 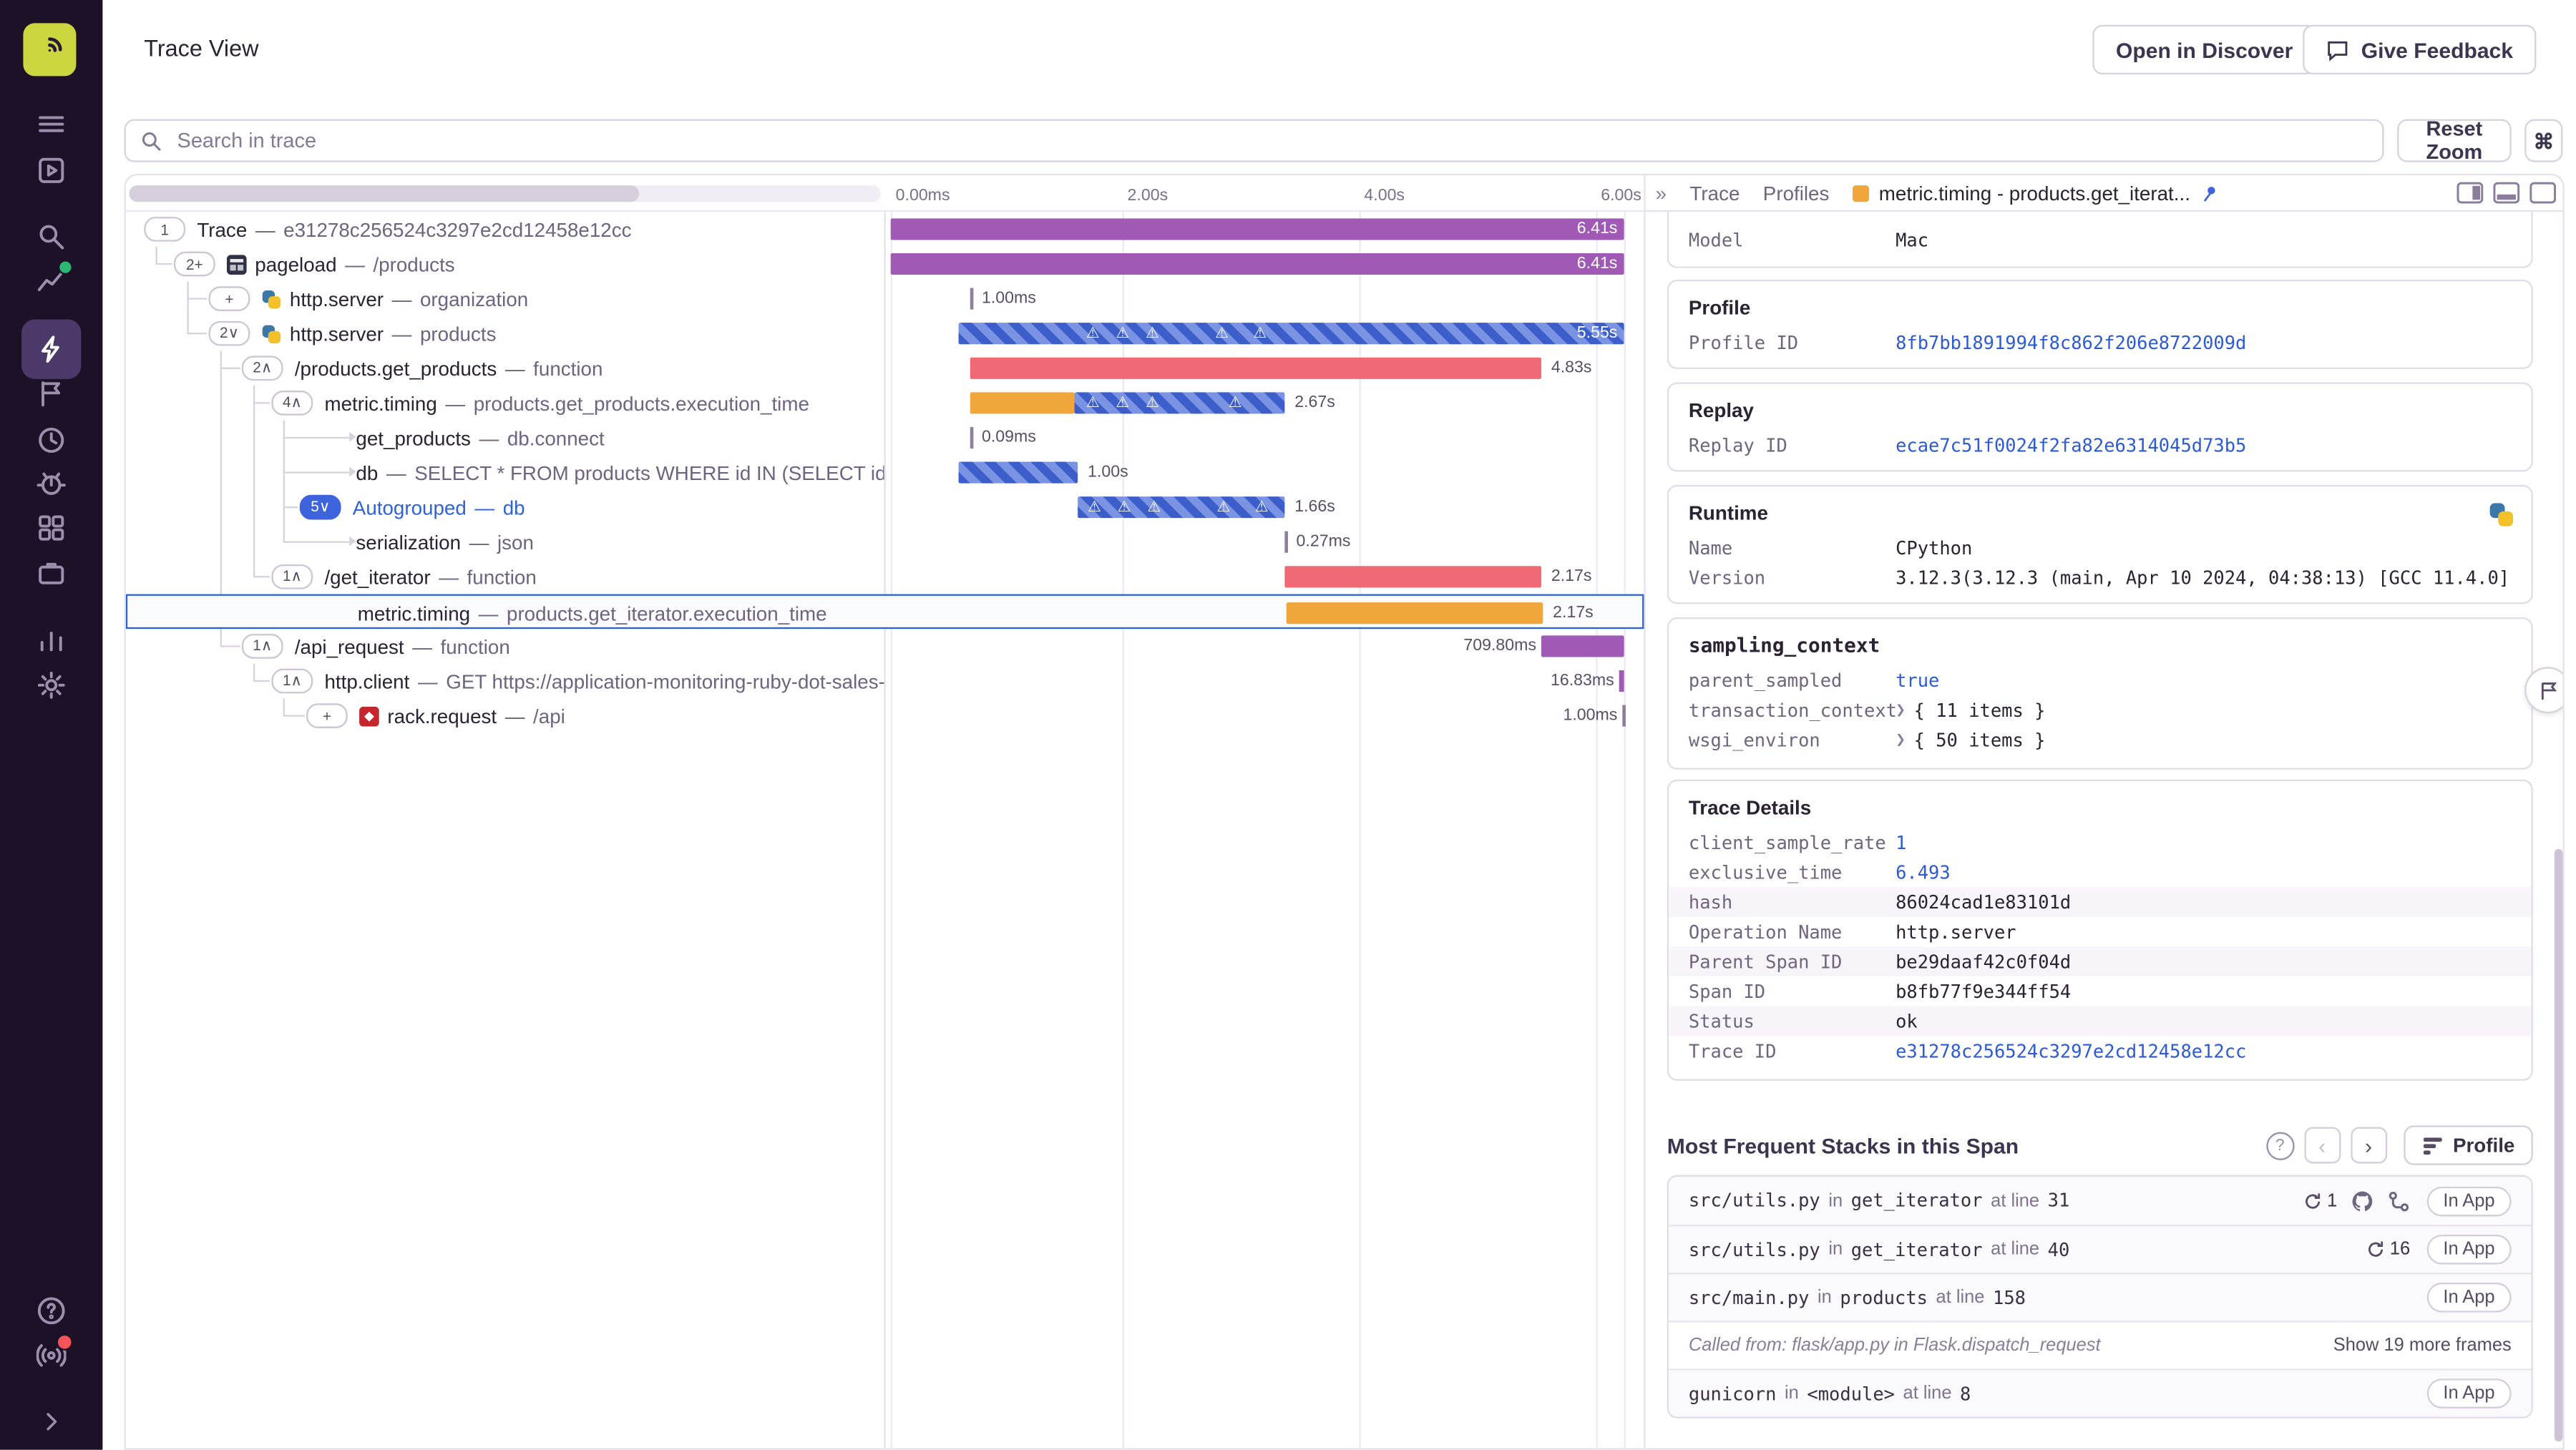 I want to click on sidebar-collapse, so click(x=51, y=1422).